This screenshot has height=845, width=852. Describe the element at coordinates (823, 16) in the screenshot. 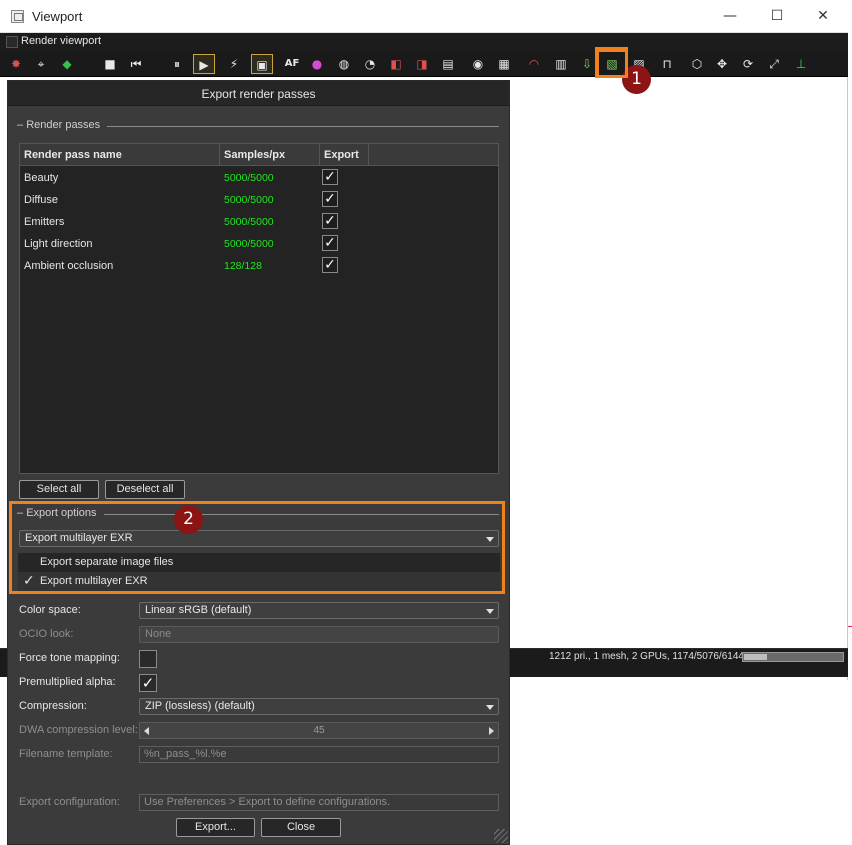

I see `close-window-button: ✕` at that location.